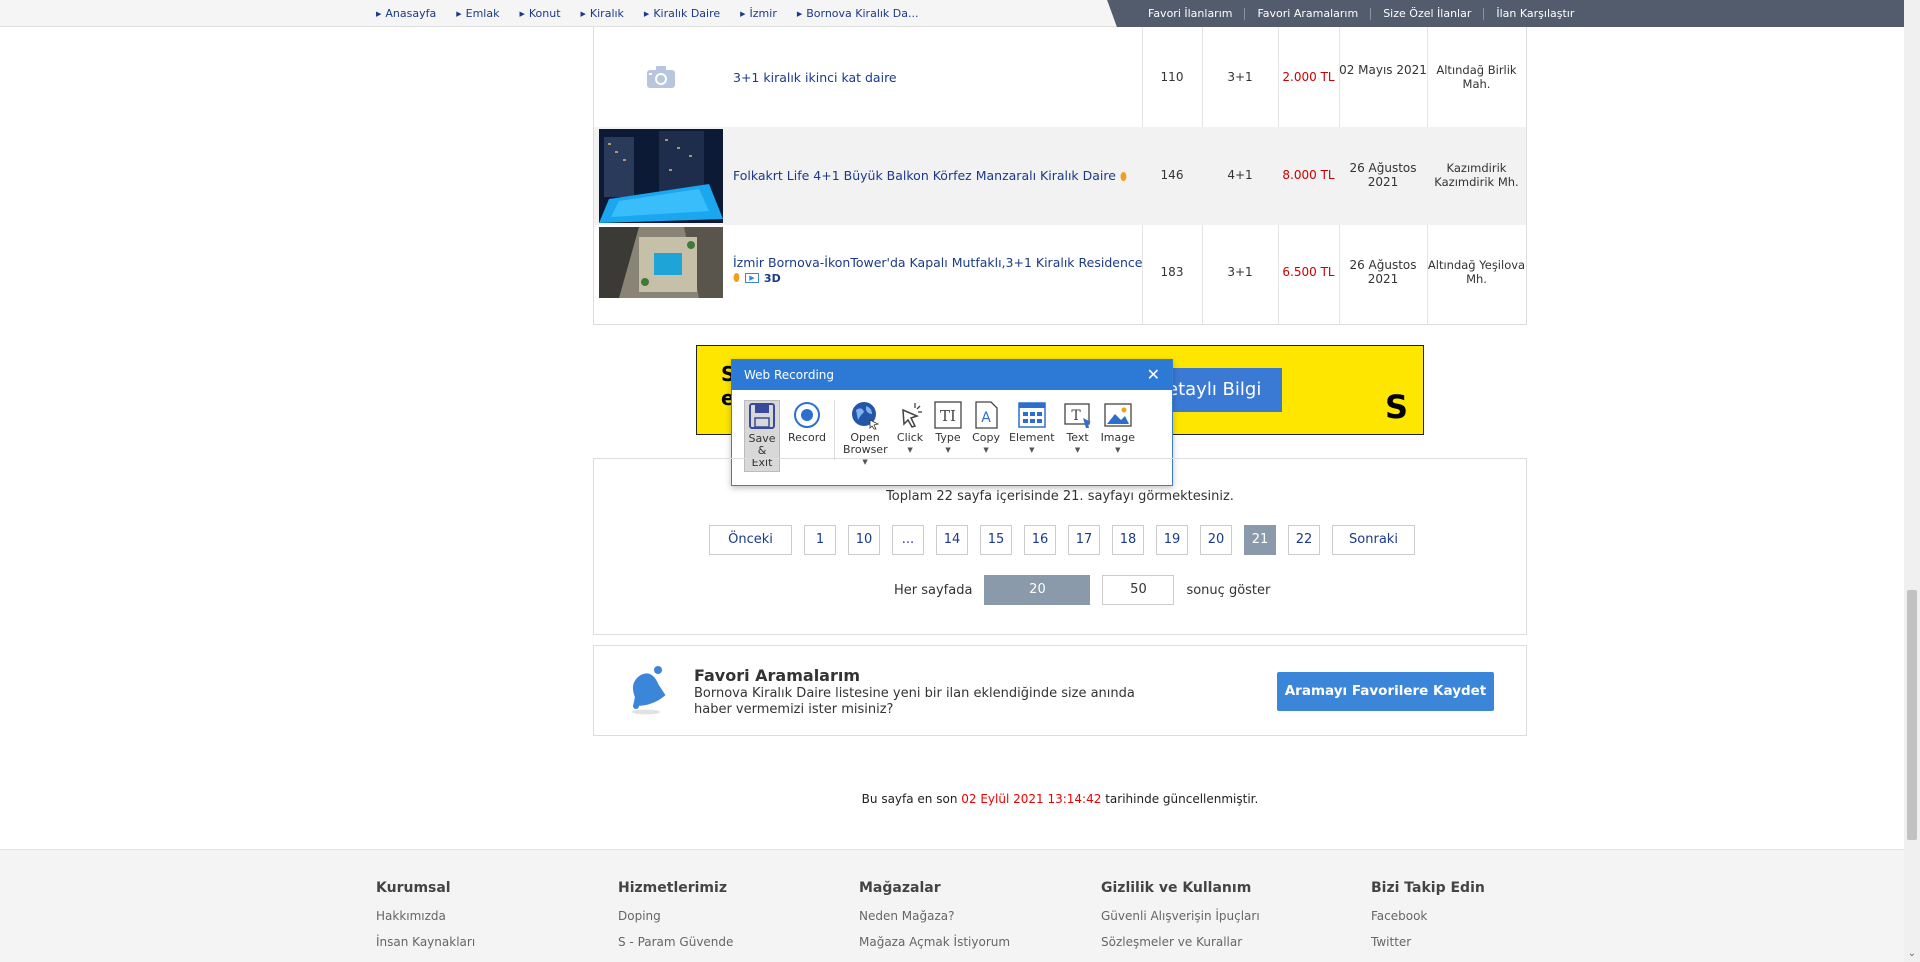 The image size is (1920, 962). Describe the element at coordinates (1476, 77) in the screenshot. I see `listing-location: Altındağ Birlik Mah.` at that location.